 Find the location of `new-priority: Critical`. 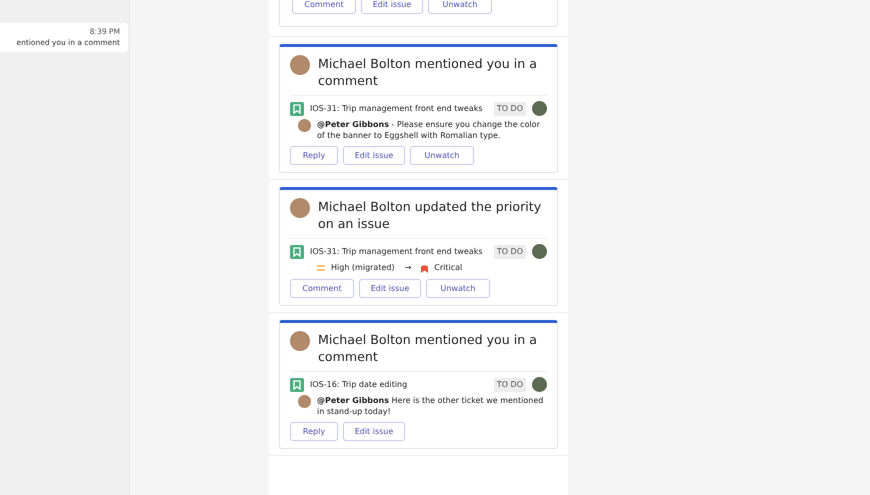

new-priority: Critical is located at coordinates (448, 268).